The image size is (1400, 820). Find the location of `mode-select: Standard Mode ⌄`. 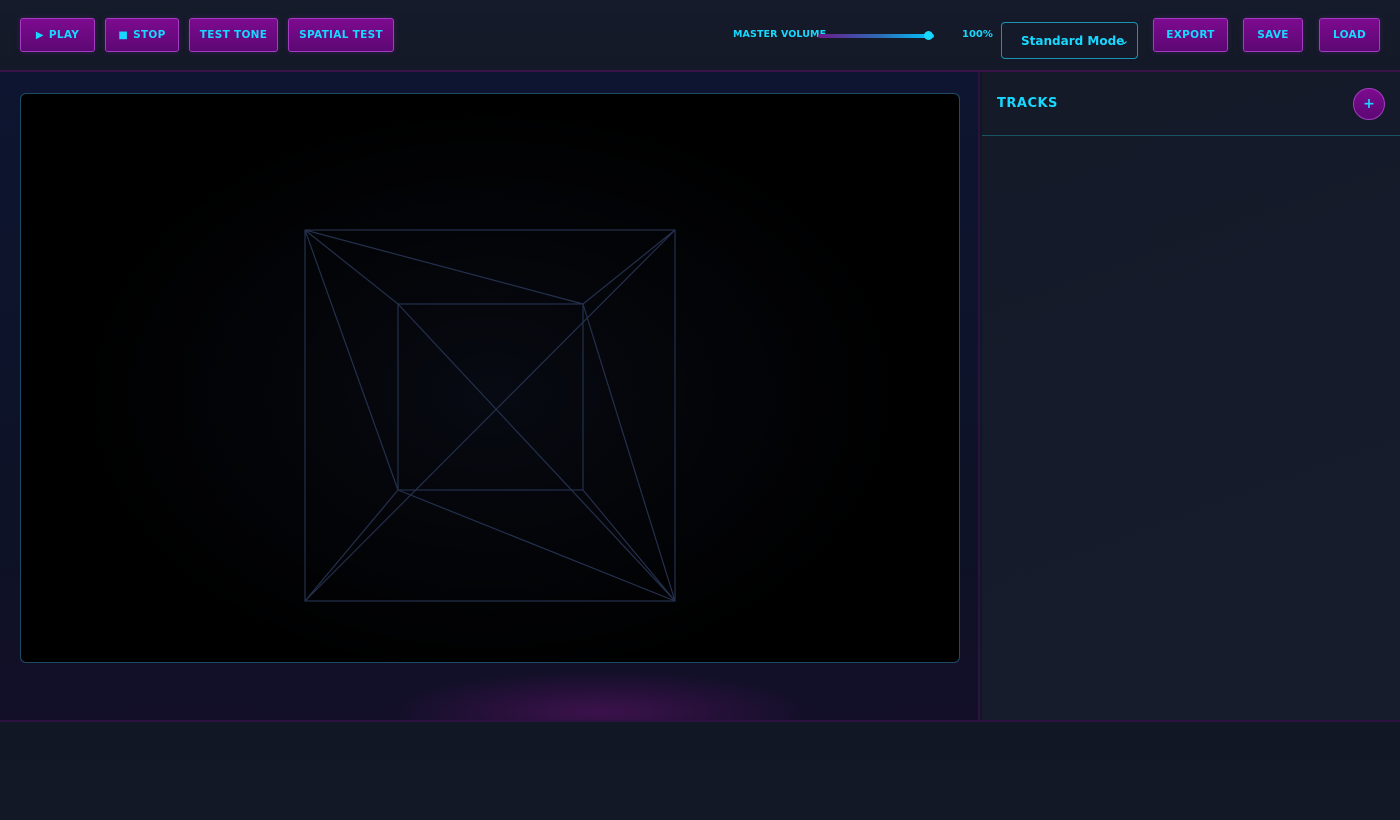

mode-select: Standard Mode ⌄ is located at coordinates (1069, 40).